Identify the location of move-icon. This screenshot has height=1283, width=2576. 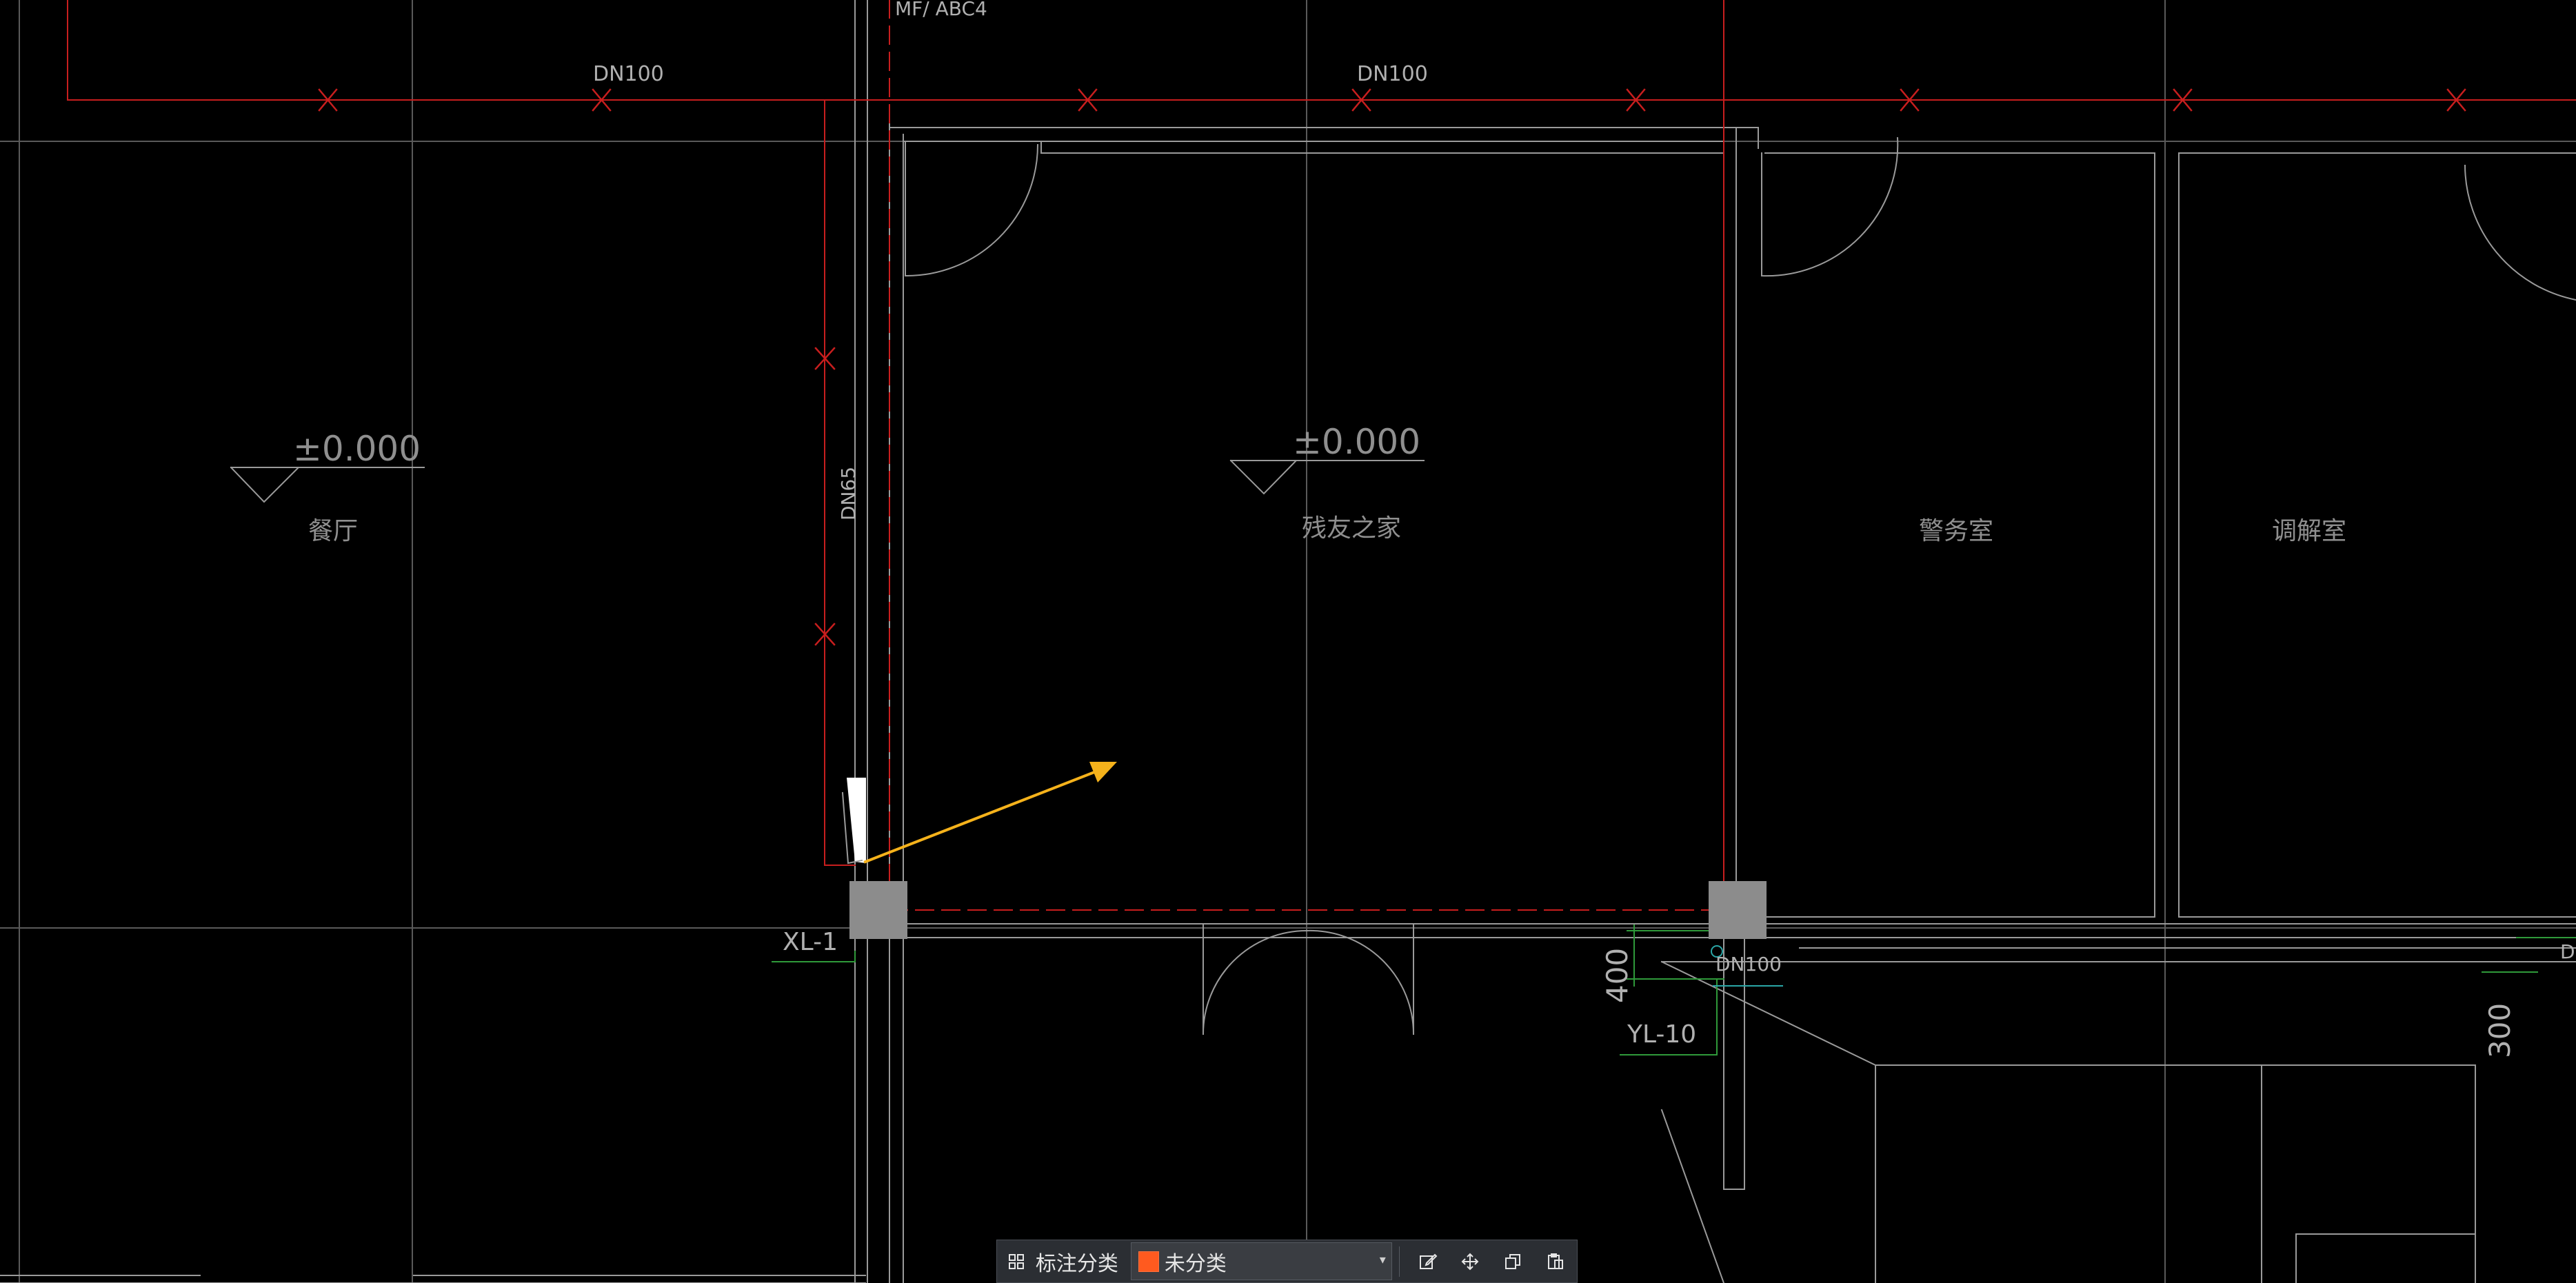
(1470, 1261).